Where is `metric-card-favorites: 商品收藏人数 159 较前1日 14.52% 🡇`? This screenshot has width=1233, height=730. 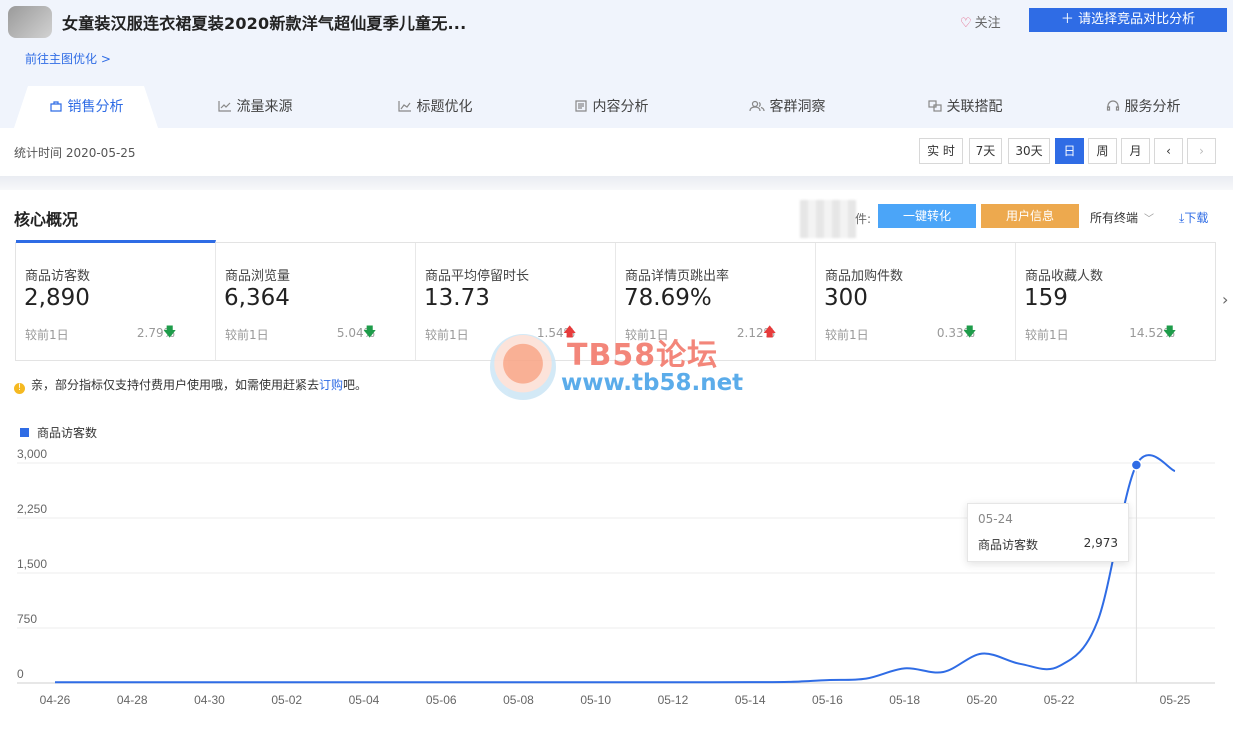 metric-card-favorites: 商品收藏人数 159 较前1日 14.52% 🡇 is located at coordinates (1115, 301).